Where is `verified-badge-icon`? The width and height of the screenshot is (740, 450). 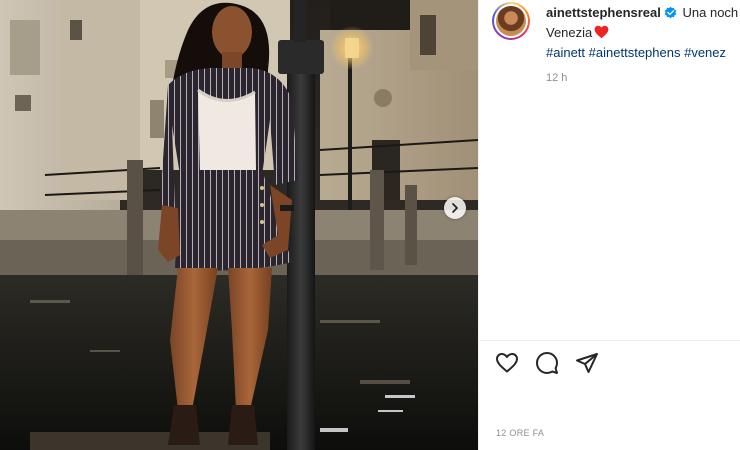
verified-badge-icon is located at coordinates (670, 15).